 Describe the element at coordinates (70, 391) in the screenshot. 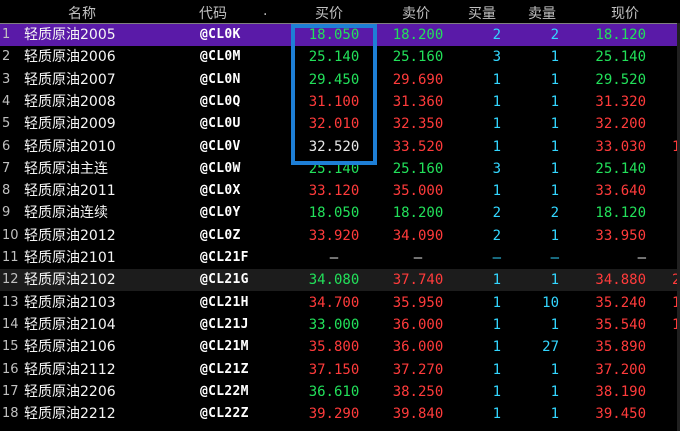

I see `contract-name: 轻质原油2206` at that location.